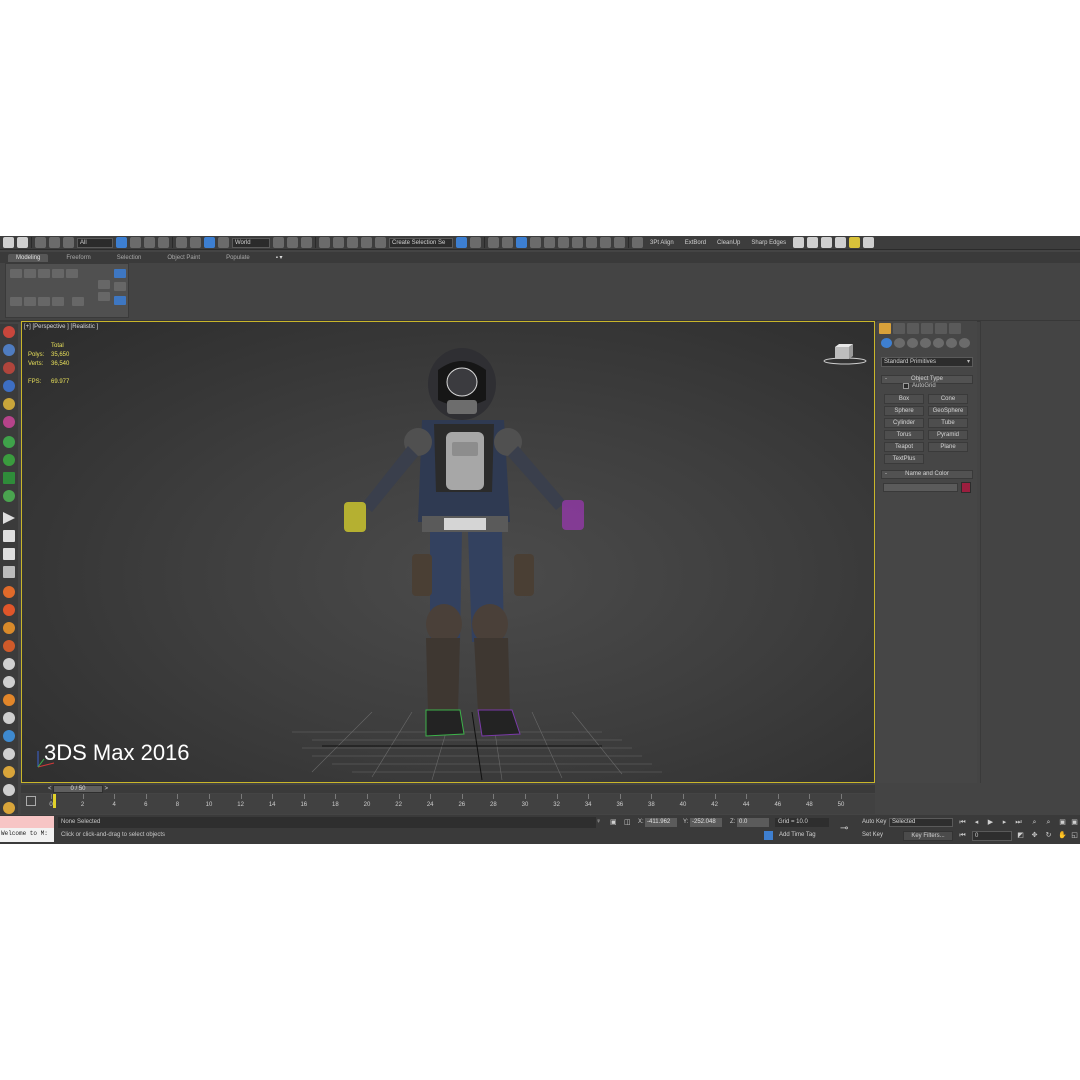 Image resolution: width=1080 pixels, height=1080 pixels. Describe the element at coordinates (904, 459) in the screenshot. I see `textplus-button: TextPlus` at that location.